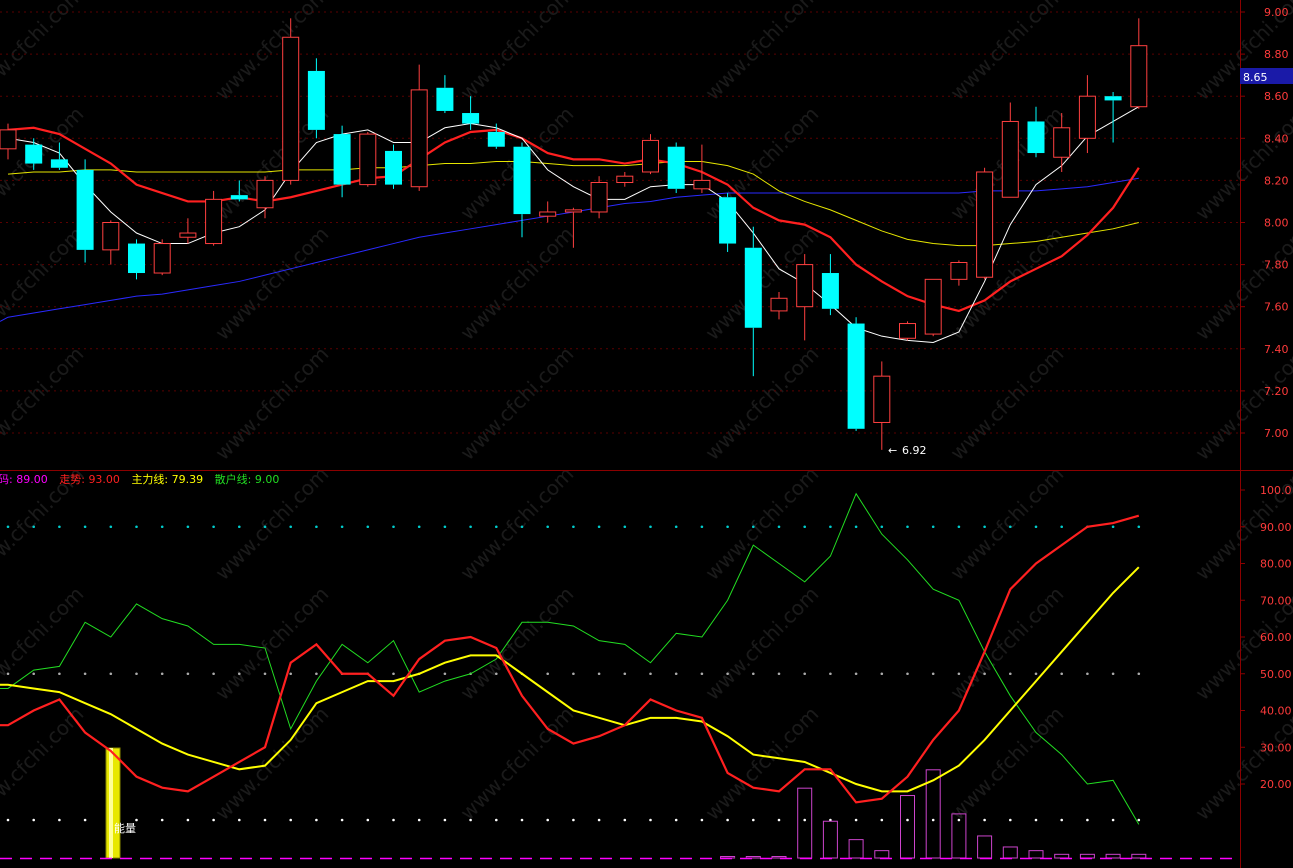  Describe the element at coordinates (1276, 747) in the screenshot. I see `indicator-tick-label: 30.00` at that location.